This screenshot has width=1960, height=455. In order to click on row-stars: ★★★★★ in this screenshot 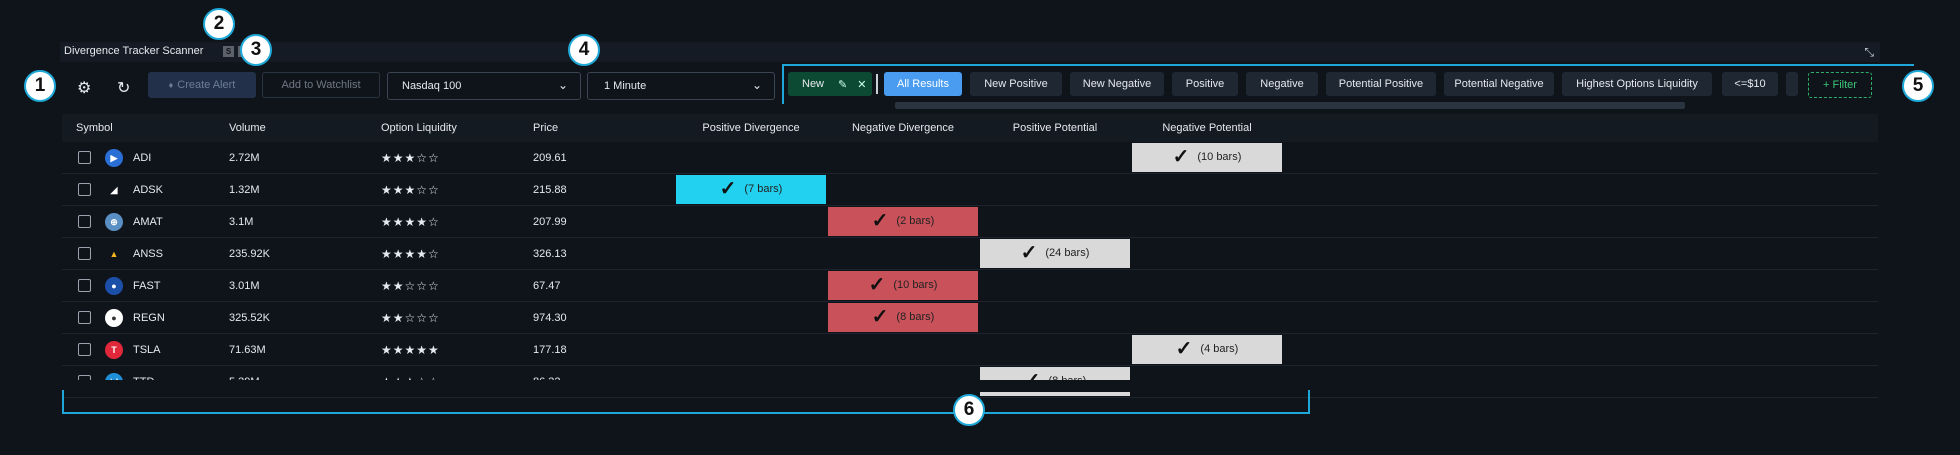, I will do `click(457, 349)`.